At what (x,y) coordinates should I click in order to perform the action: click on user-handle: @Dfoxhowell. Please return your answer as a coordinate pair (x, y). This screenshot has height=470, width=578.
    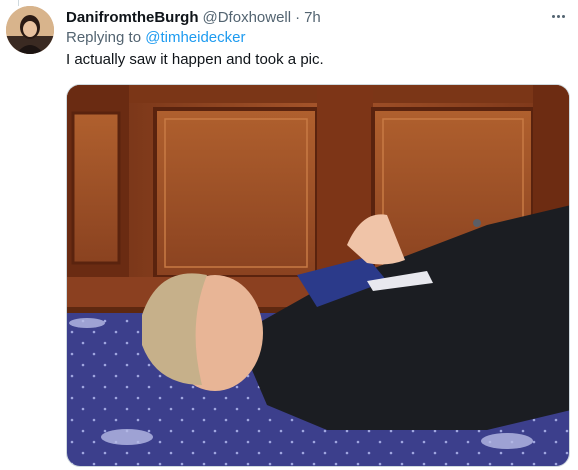
    Looking at the image, I should click on (247, 17).